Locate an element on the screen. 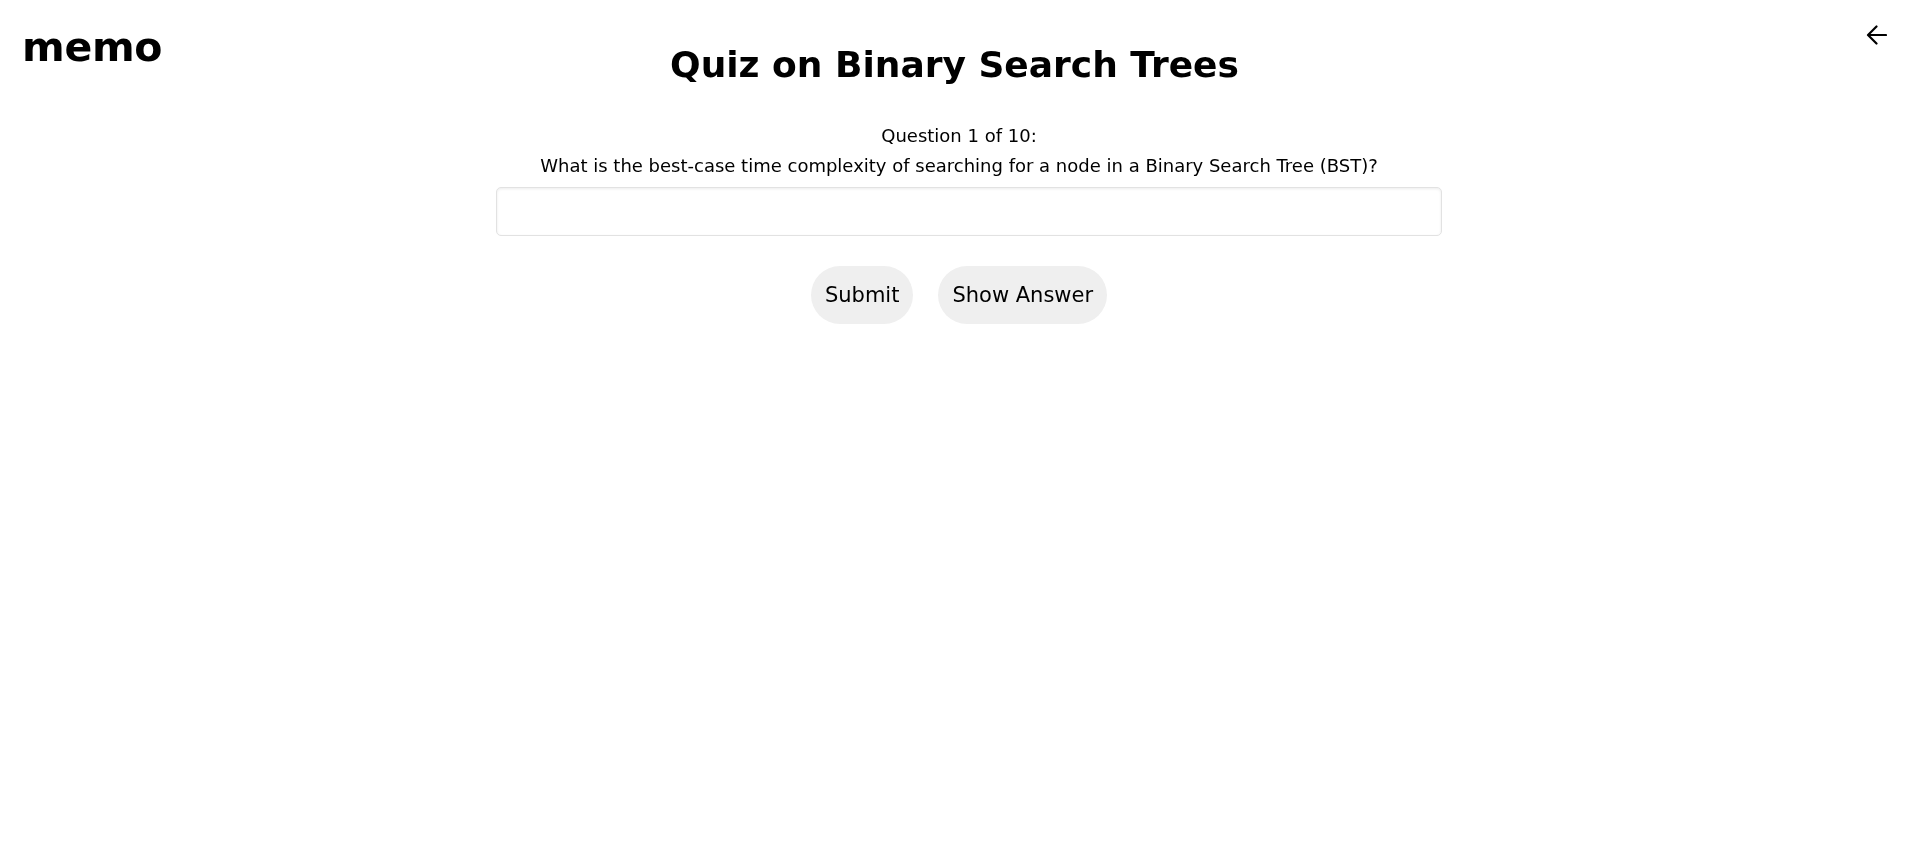 The height and width of the screenshot is (856, 1918). question-counter: Question 1 of 10: is located at coordinates (959, 136).